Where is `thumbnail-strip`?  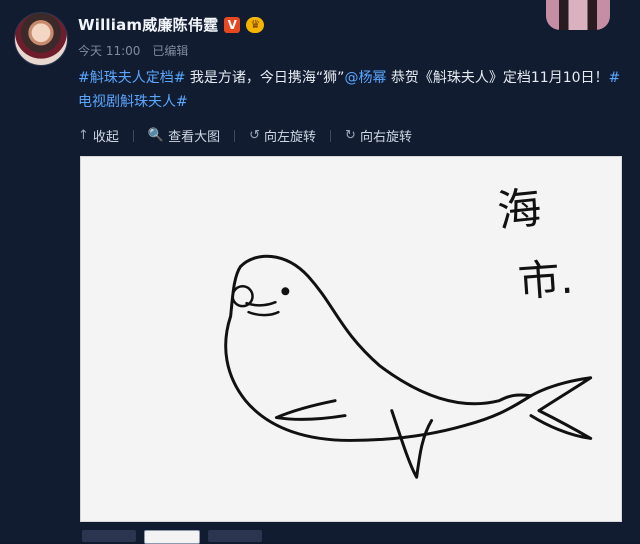
thumbnail-strip is located at coordinates (172, 537).